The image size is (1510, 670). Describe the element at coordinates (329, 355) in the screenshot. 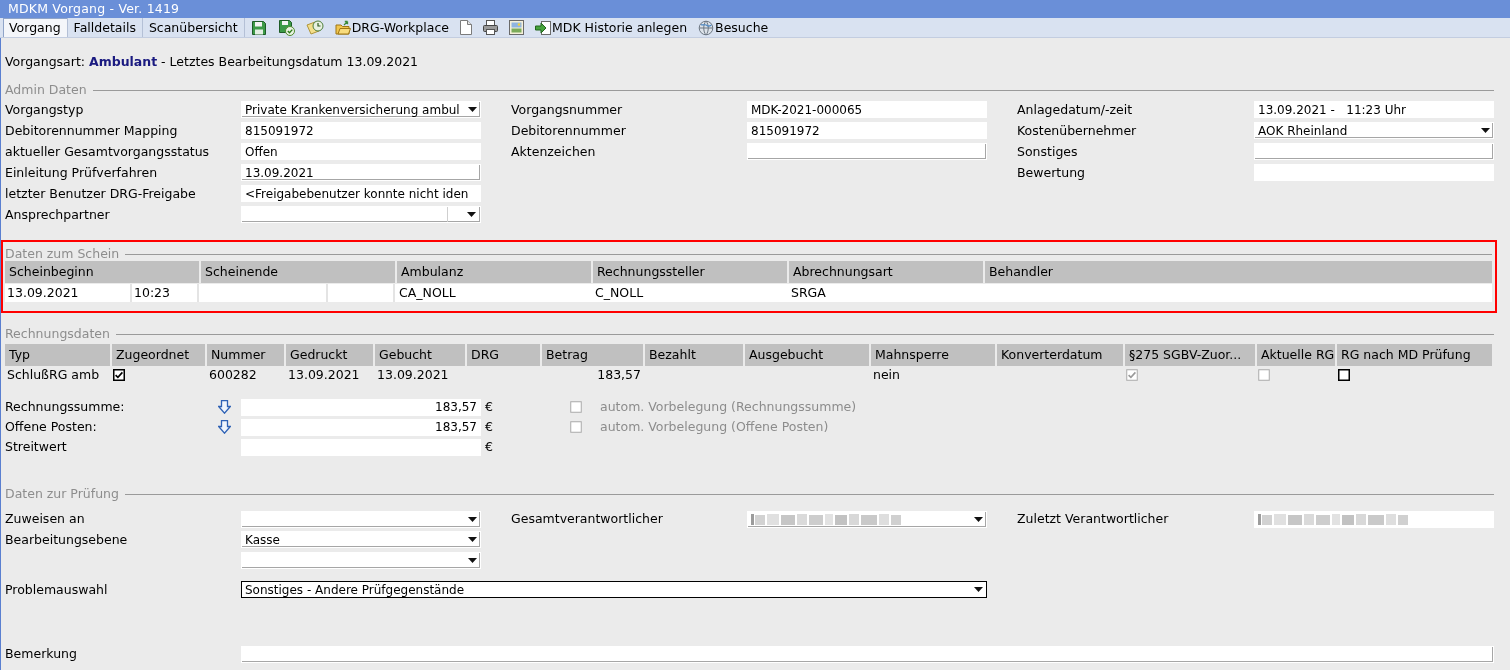

I see `column-header: Gedruckt` at that location.